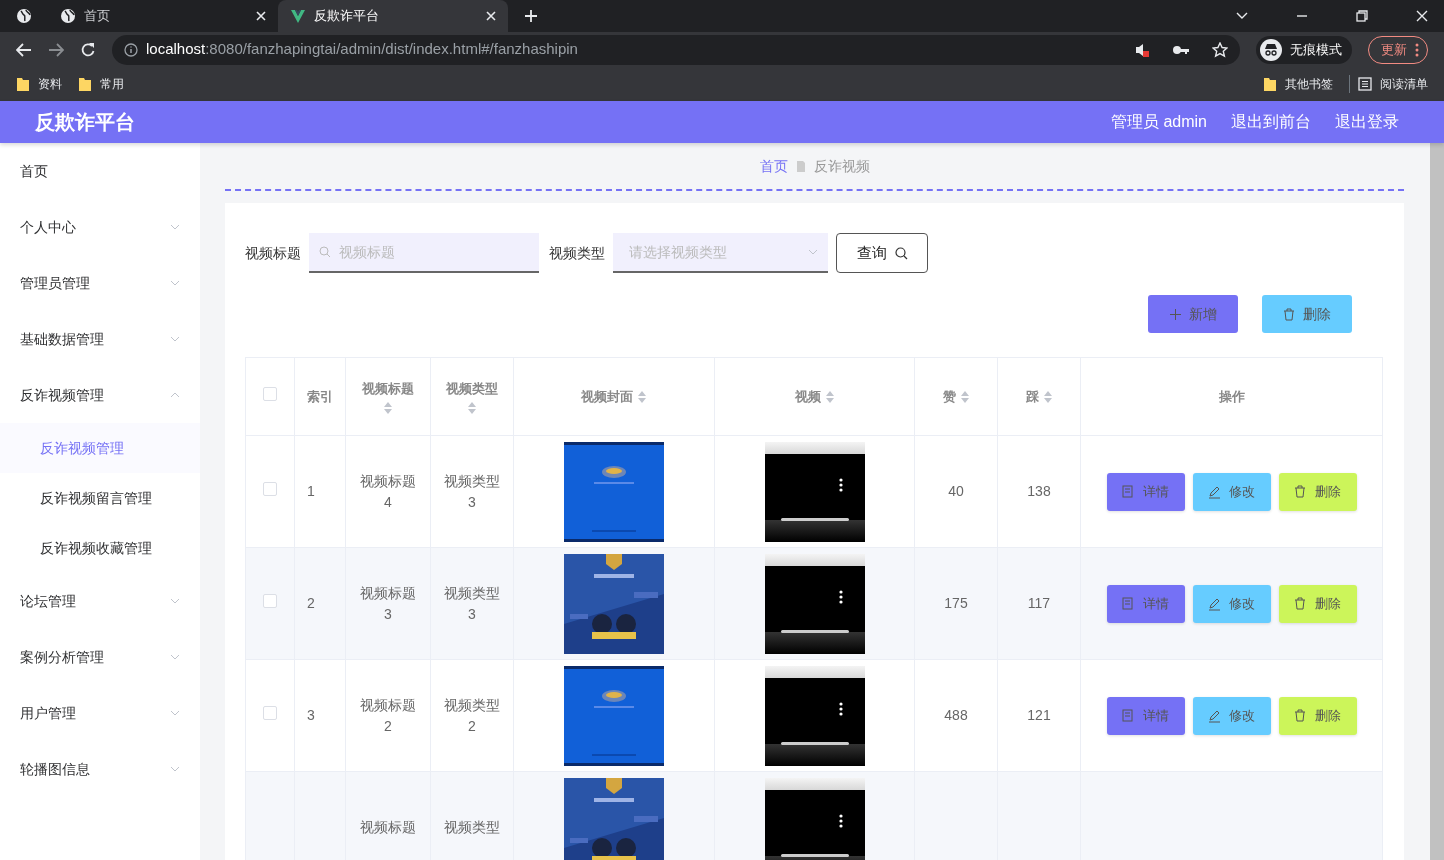  What do you see at coordinates (273, 253) in the screenshot?
I see `field-label: 视频标题` at bounding box center [273, 253].